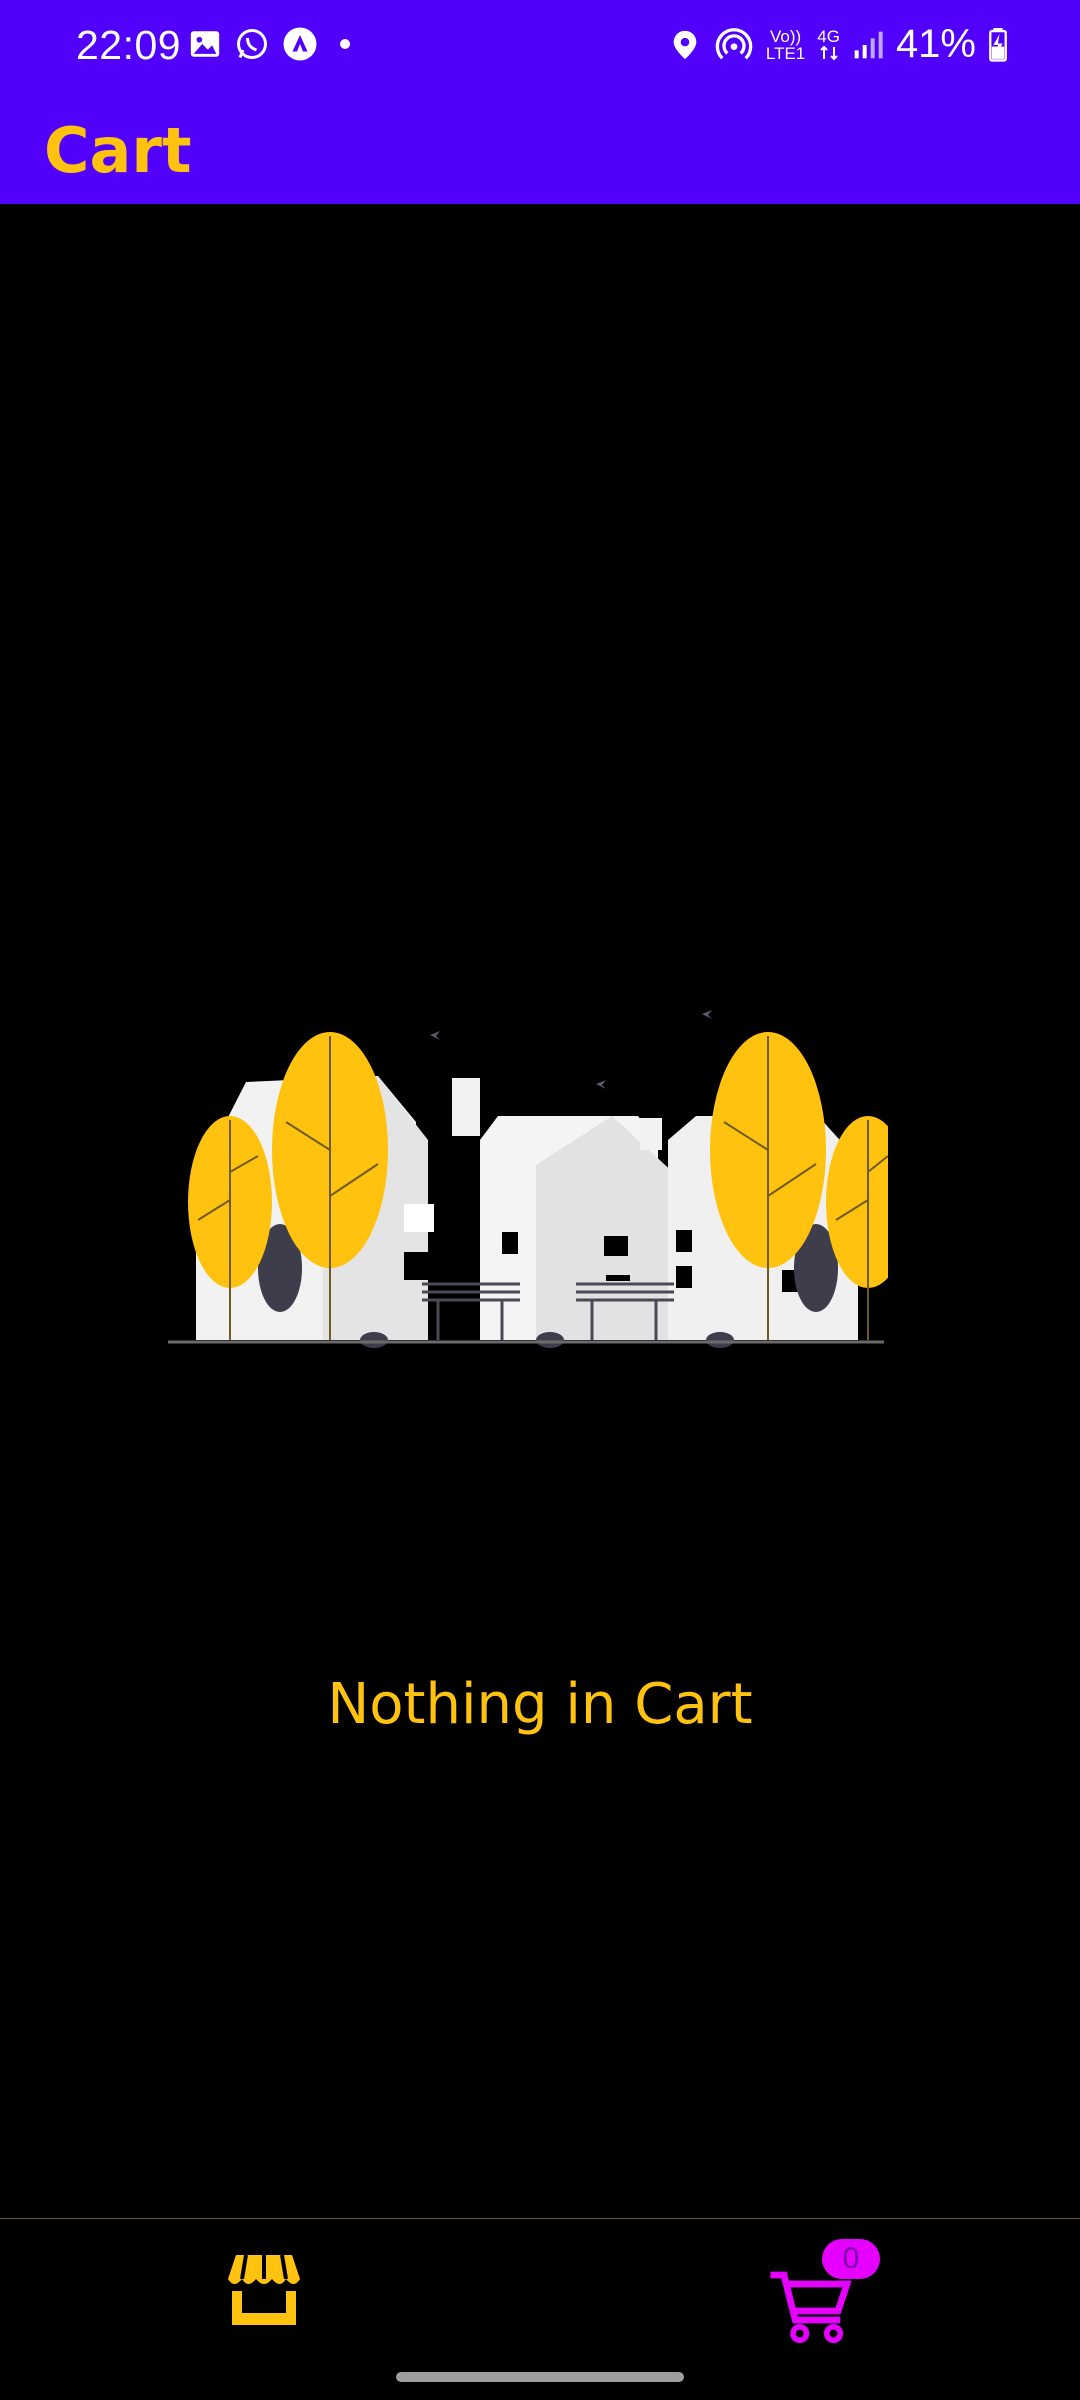  I want to click on lte-label: LTE1, so click(785, 53).